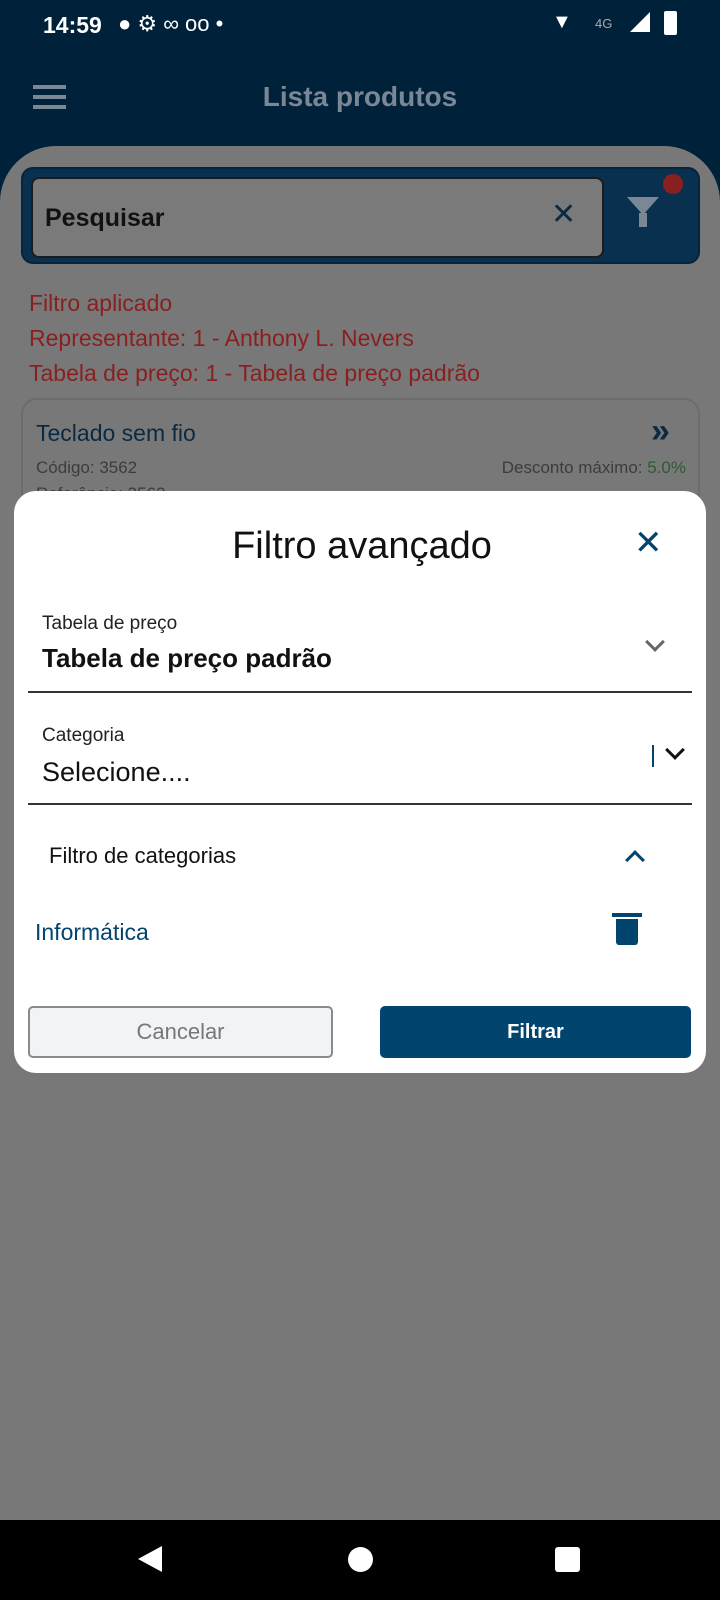 This screenshot has height=1600, width=720. What do you see at coordinates (572, 467) in the screenshot?
I see `discount-label: Desconto máximo:` at bounding box center [572, 467].